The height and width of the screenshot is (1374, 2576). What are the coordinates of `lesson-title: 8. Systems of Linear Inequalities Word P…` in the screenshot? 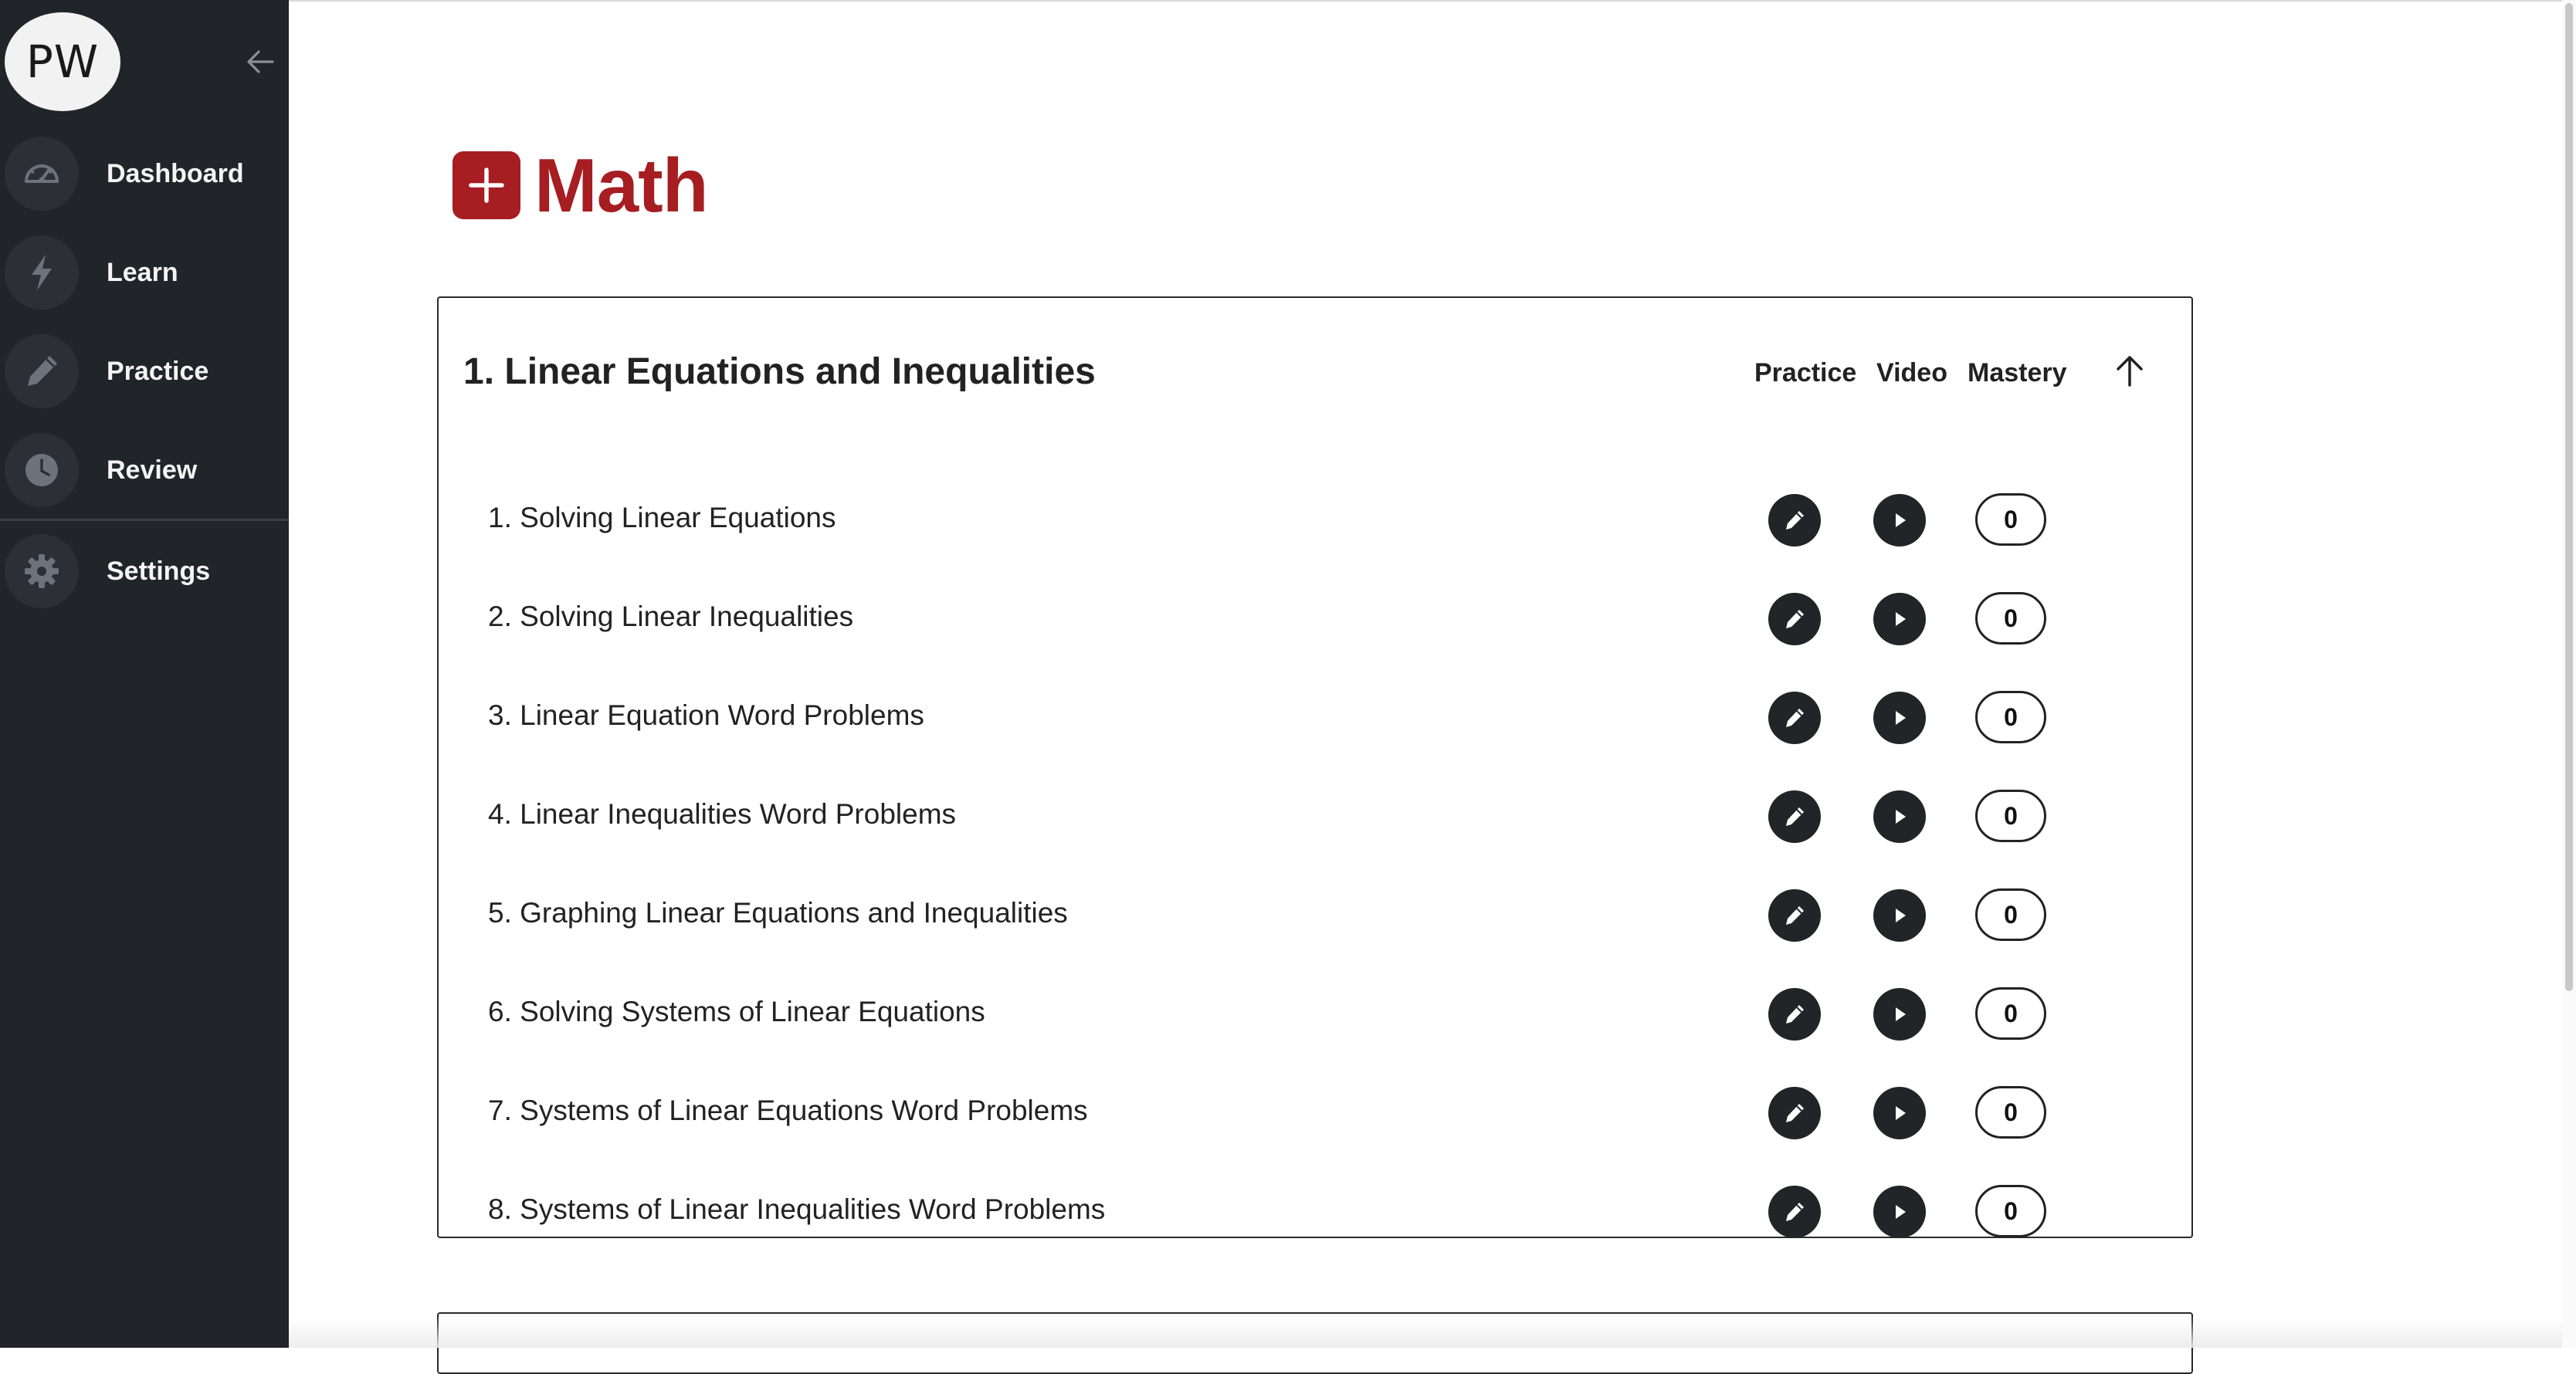 It's located at (796, 1209).